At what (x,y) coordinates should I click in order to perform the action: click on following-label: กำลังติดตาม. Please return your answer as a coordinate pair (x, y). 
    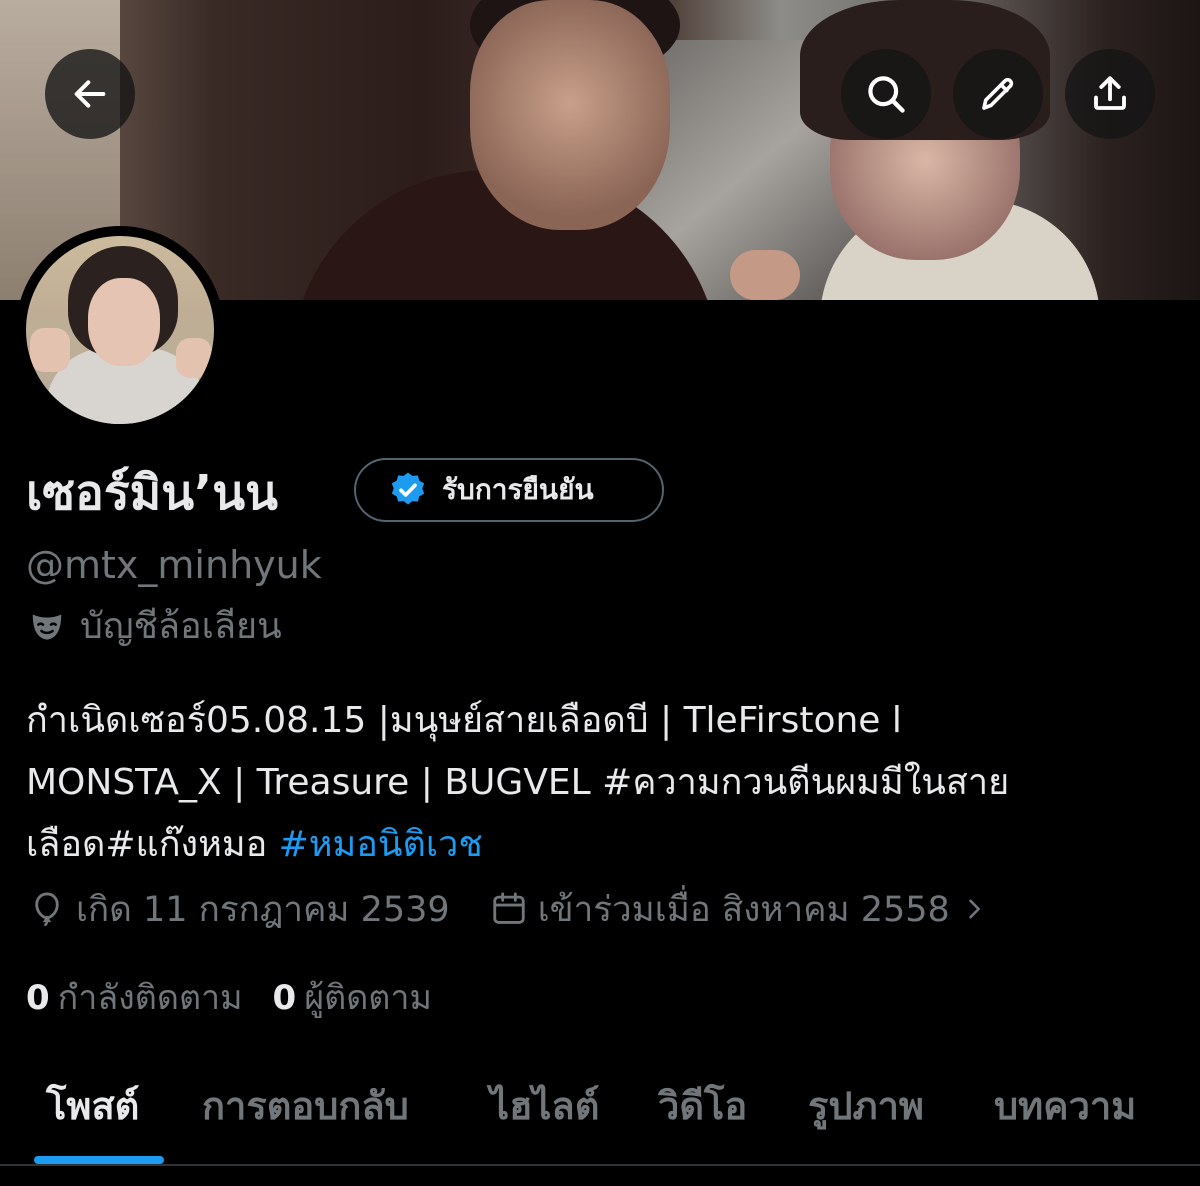
    Looking at the image, I should click on (150, 998).